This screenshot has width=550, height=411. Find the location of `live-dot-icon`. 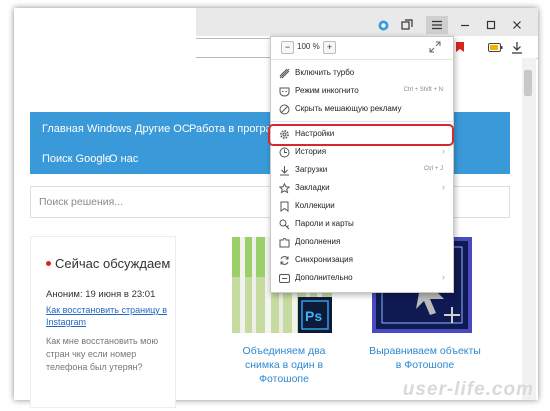

live-dot-icon is located at coordinates (48, 263).